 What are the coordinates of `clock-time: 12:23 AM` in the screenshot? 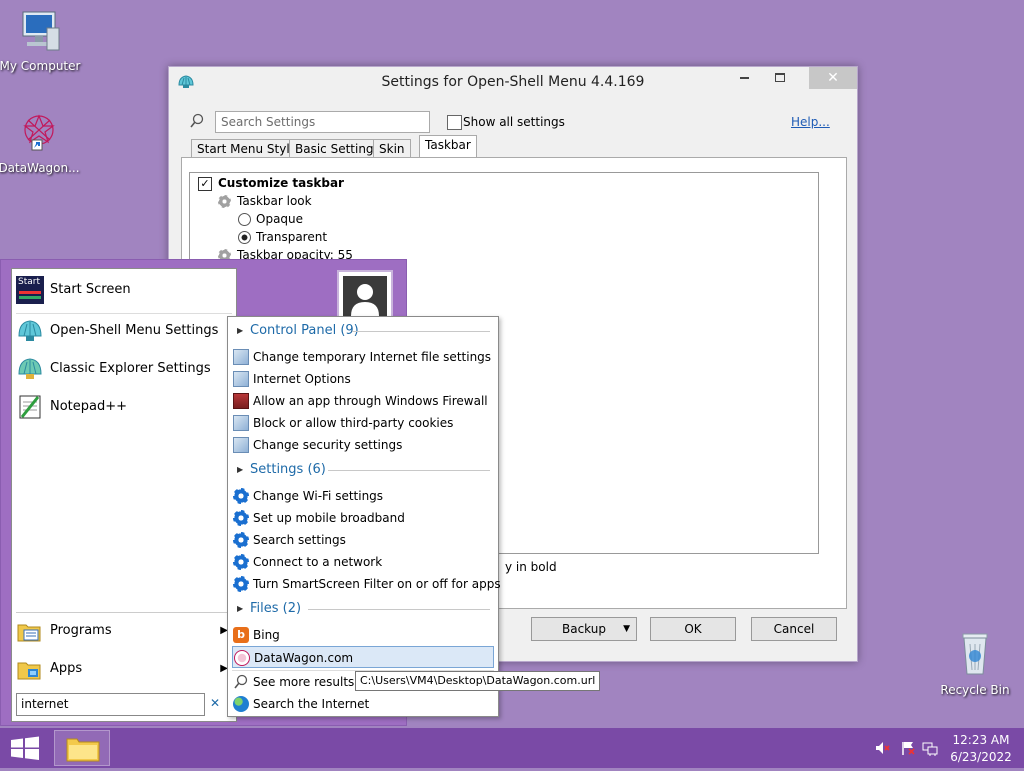 It's located at (981, 740).